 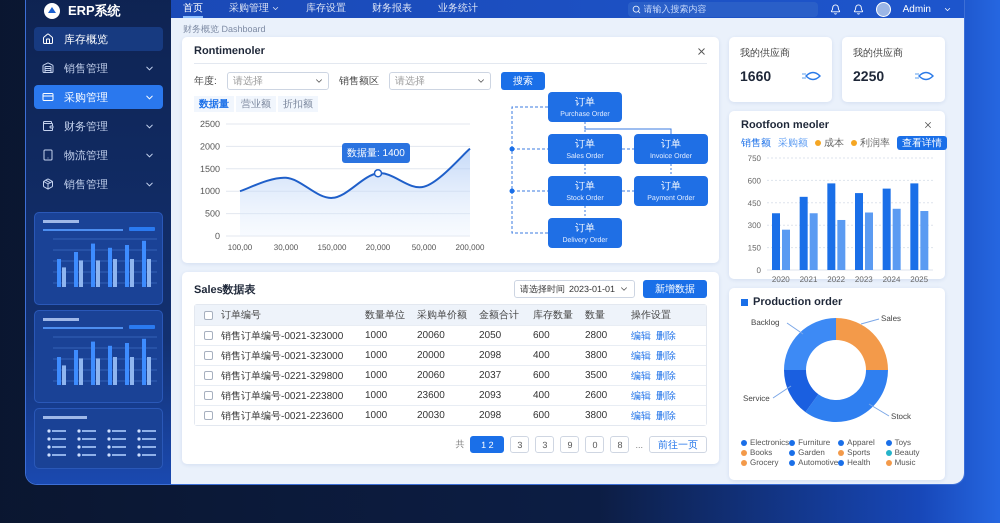 I want to click on sidebar-item: 财务管理, so click(x=98, y=126).